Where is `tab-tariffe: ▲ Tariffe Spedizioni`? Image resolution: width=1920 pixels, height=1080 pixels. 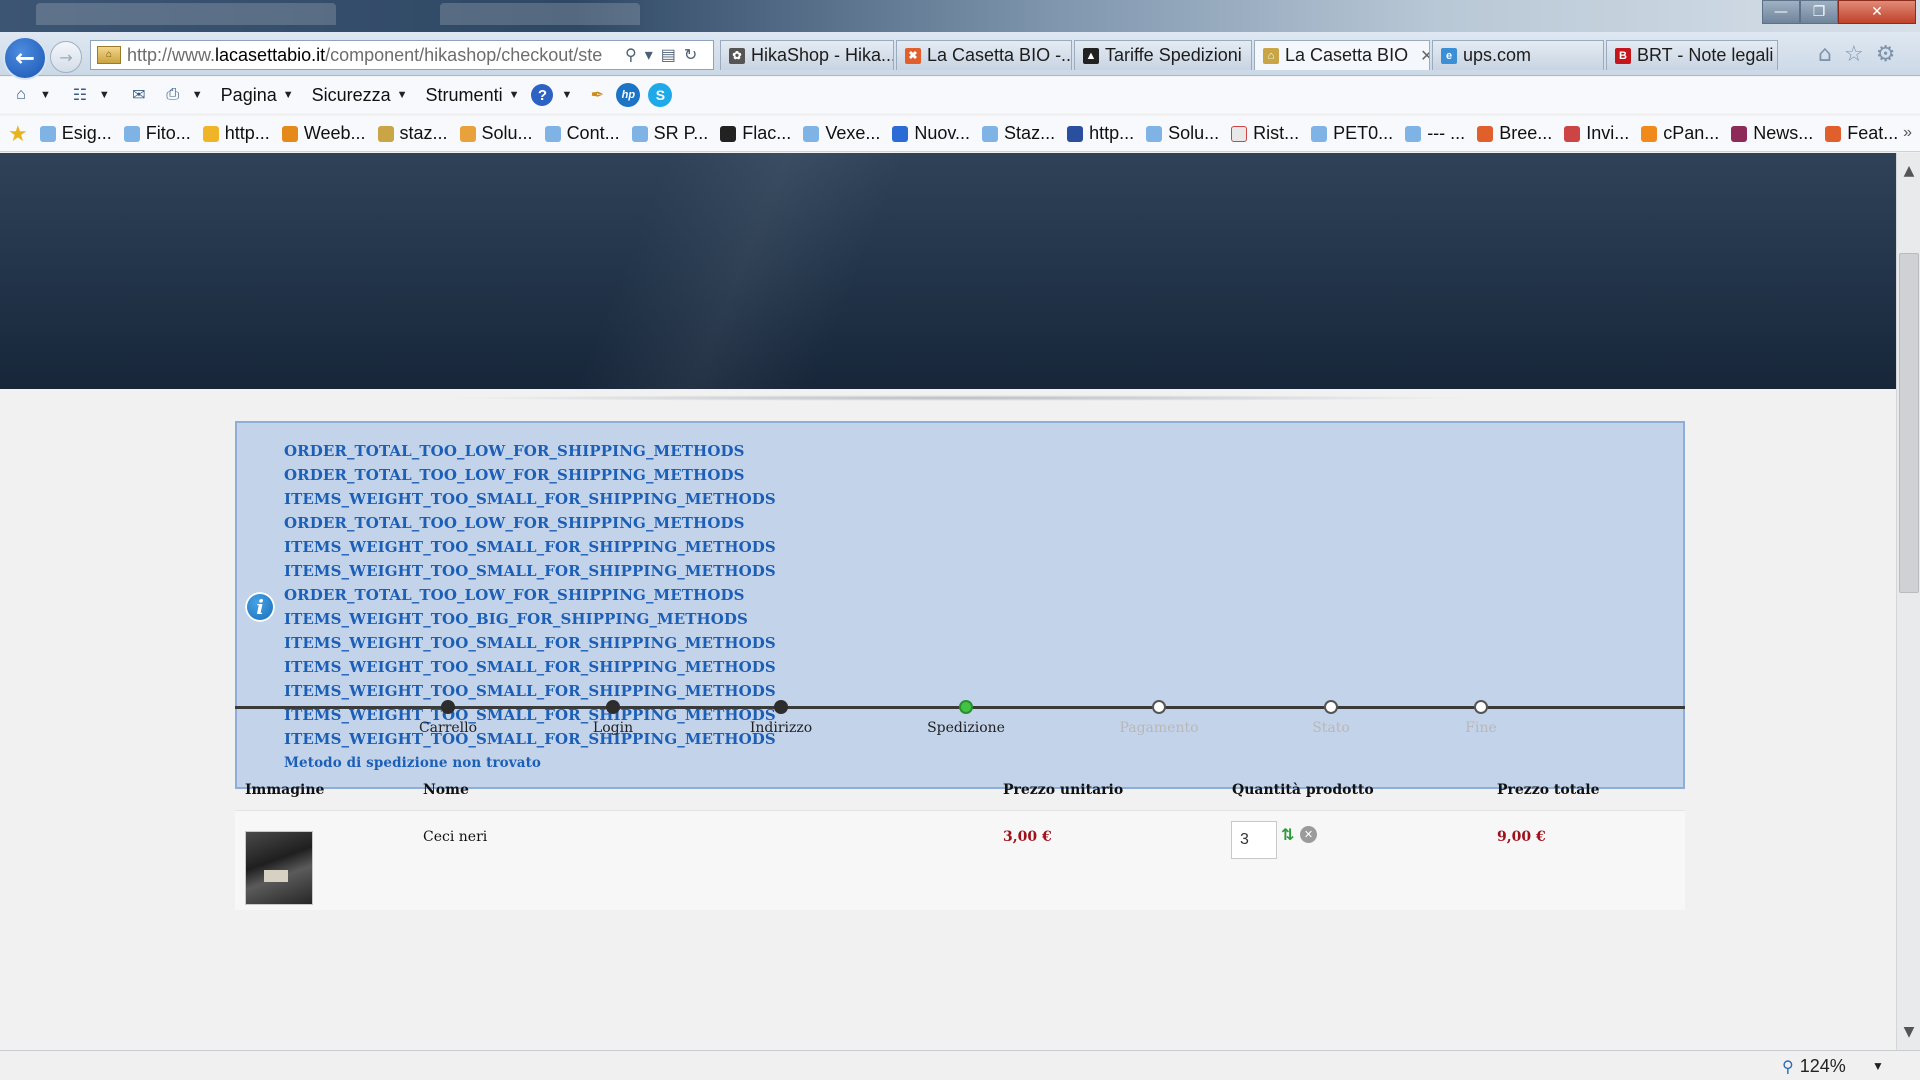 tab-tariffe: ▲ Tariffe Spedizioni is located at coordinates (1163, 55).